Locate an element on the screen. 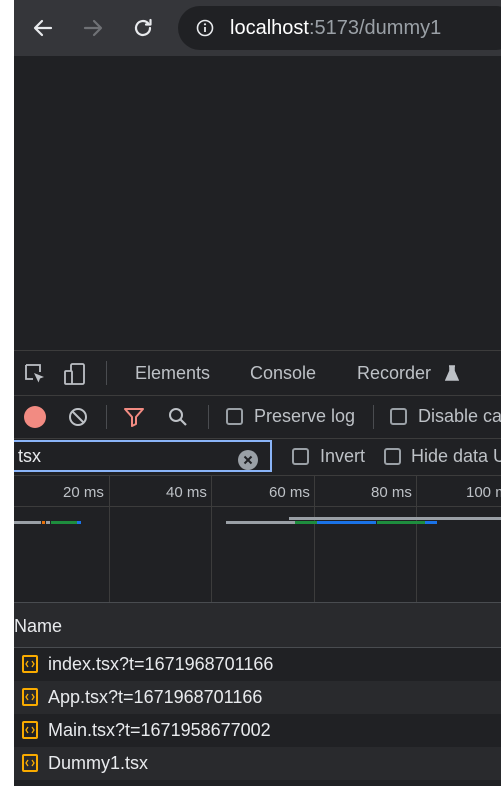 Image resolution: width=501 pixels, height=786 pixels. back-button is located at coordinates (43, 28).